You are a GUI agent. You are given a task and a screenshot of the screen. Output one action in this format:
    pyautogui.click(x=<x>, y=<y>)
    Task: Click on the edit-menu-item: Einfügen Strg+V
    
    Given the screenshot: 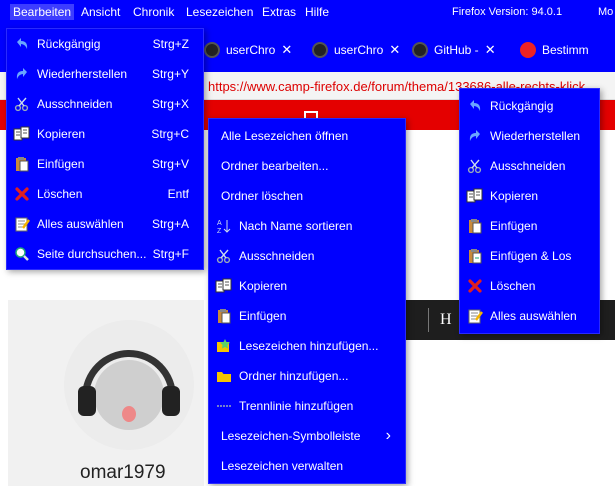 What is the action you would take?
    pyautogui.click(x=105, y=164)
    